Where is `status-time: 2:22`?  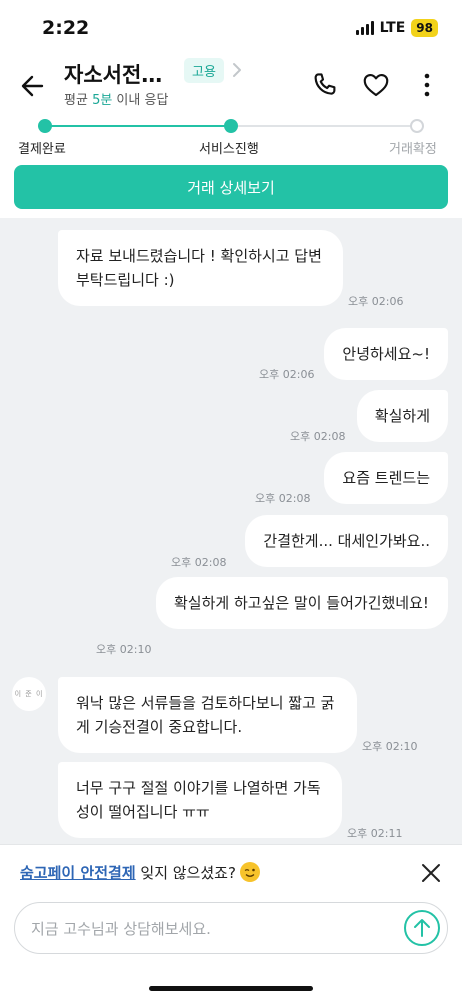 status-time: 2:22 is located at coordinates (66, 28).